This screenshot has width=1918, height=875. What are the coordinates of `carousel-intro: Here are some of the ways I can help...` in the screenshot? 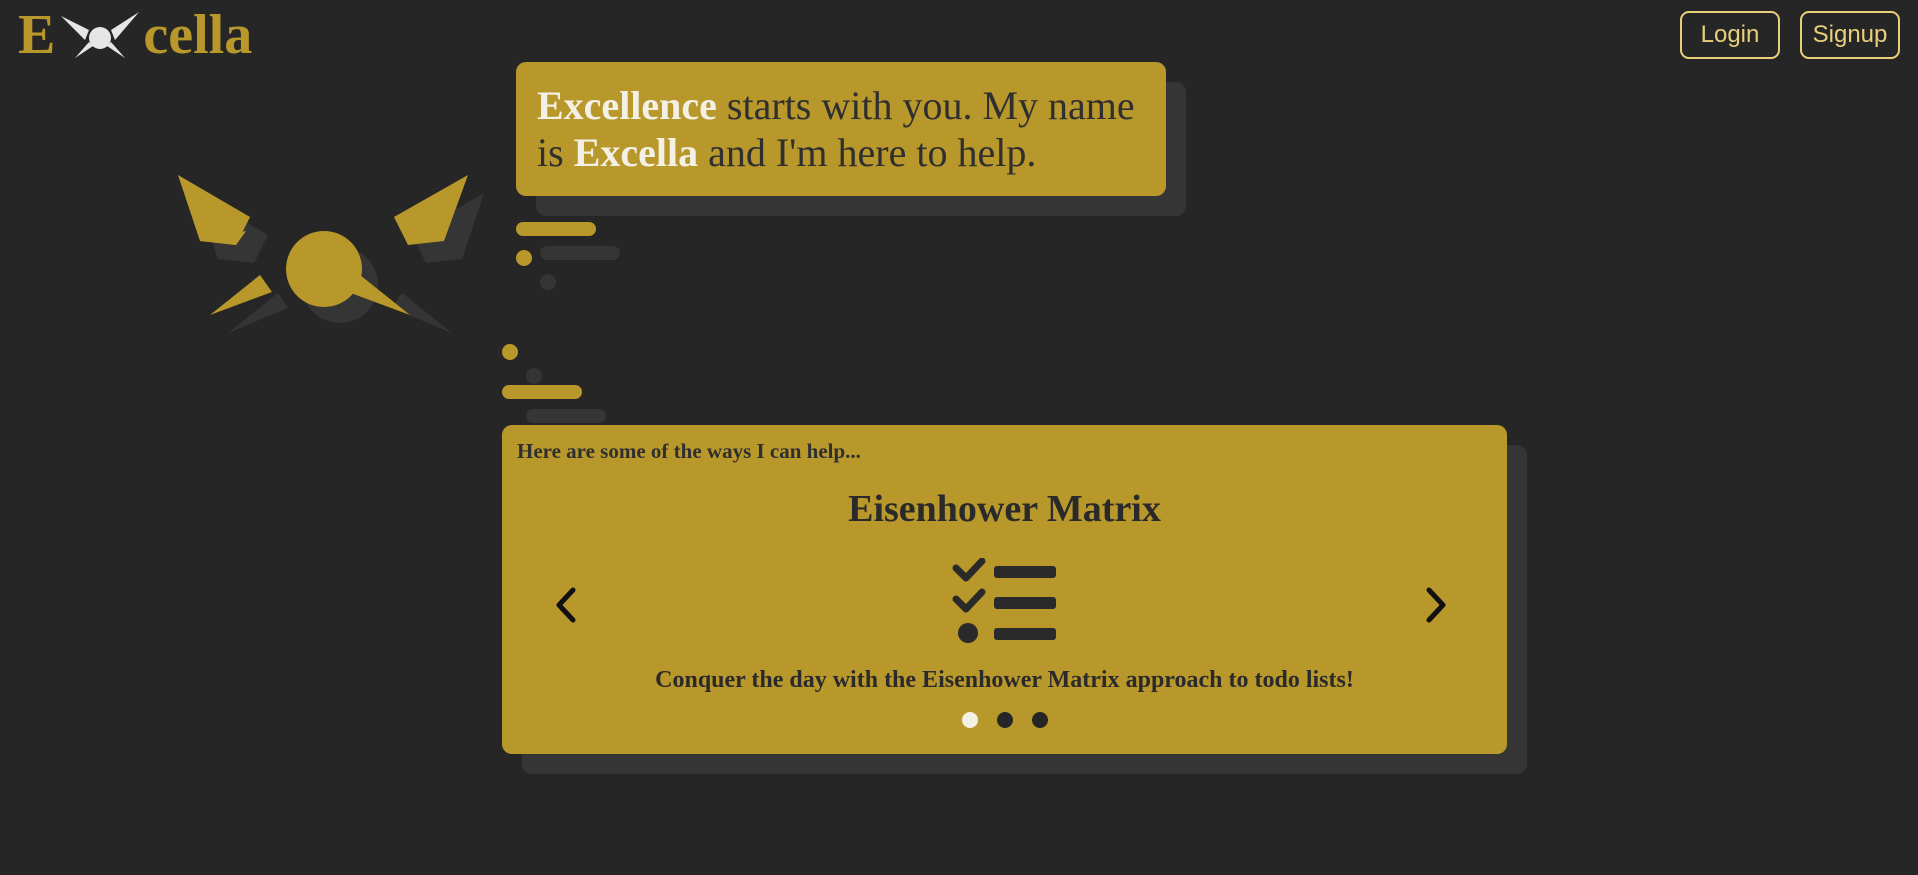 It's located at (689, 451).